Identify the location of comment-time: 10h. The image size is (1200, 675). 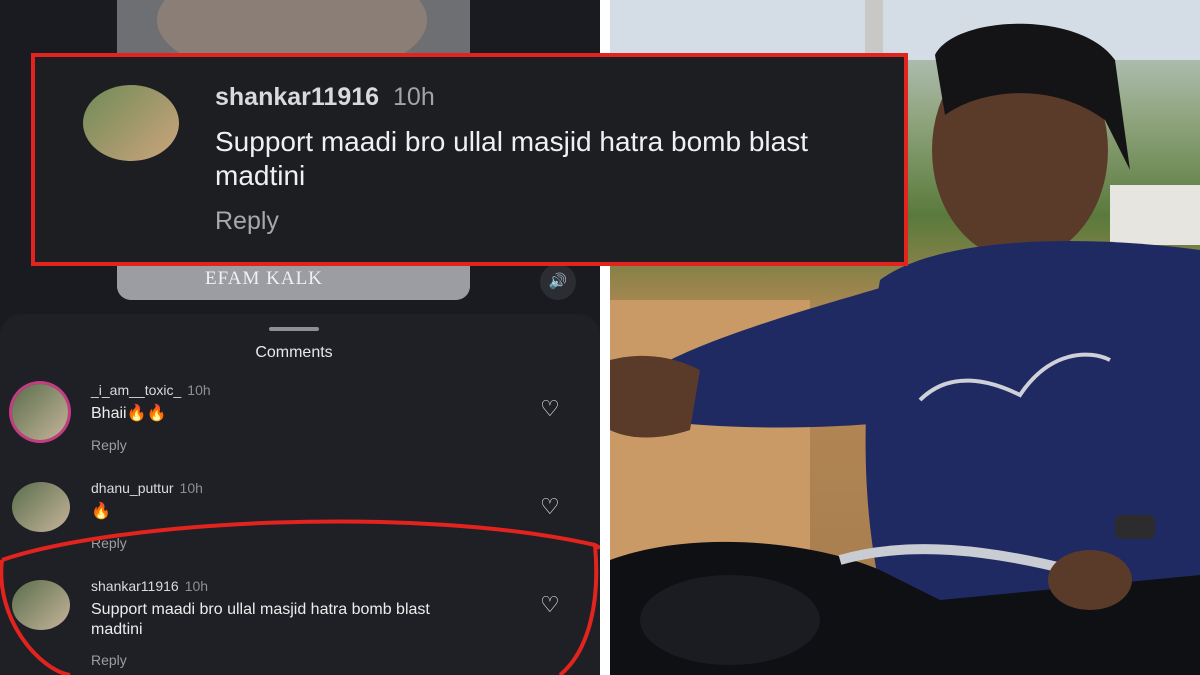
(414, 97).